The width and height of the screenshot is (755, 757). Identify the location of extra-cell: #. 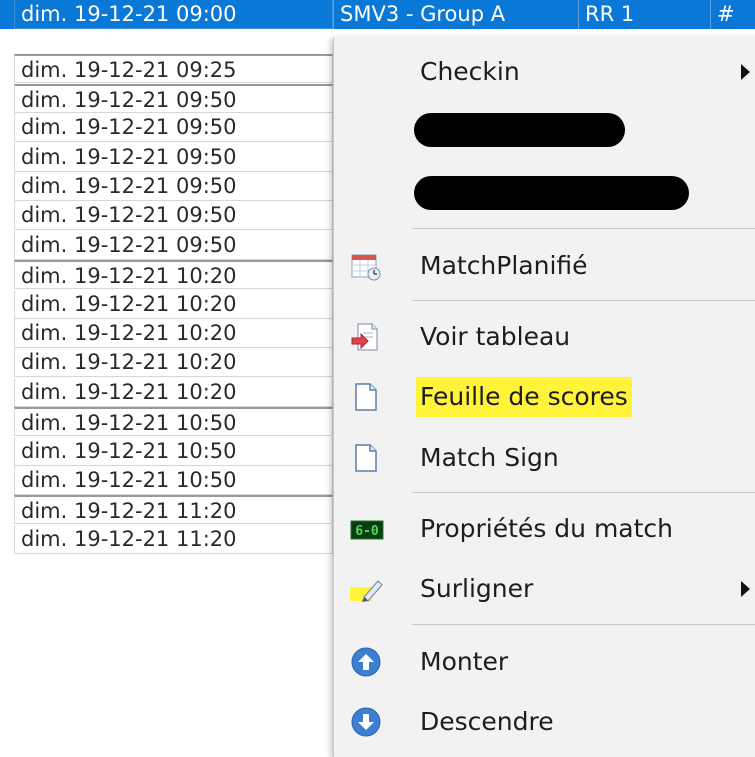
(732, 14).